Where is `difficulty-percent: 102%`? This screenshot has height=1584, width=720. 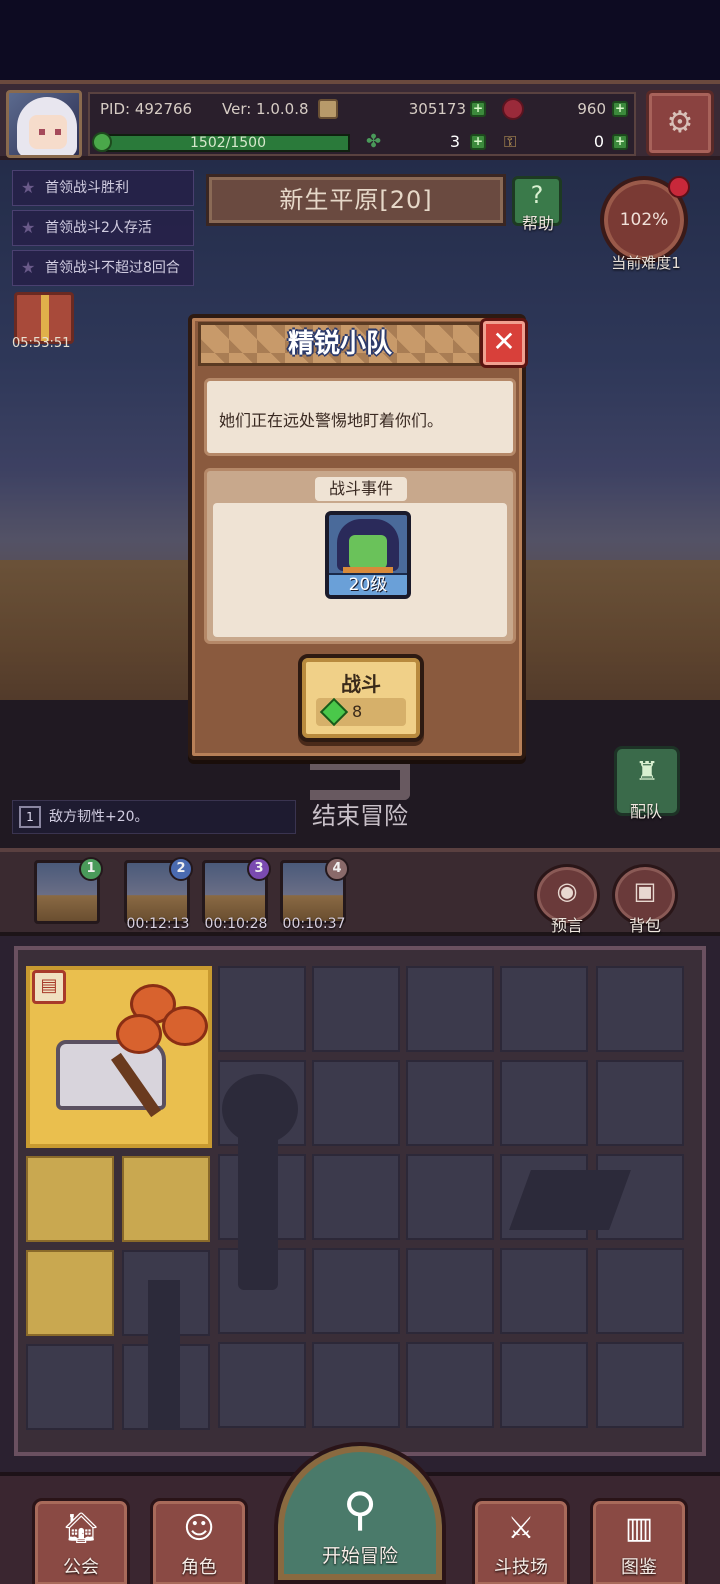 difficulty-percent: 102% is located at coordinates (644, 220).